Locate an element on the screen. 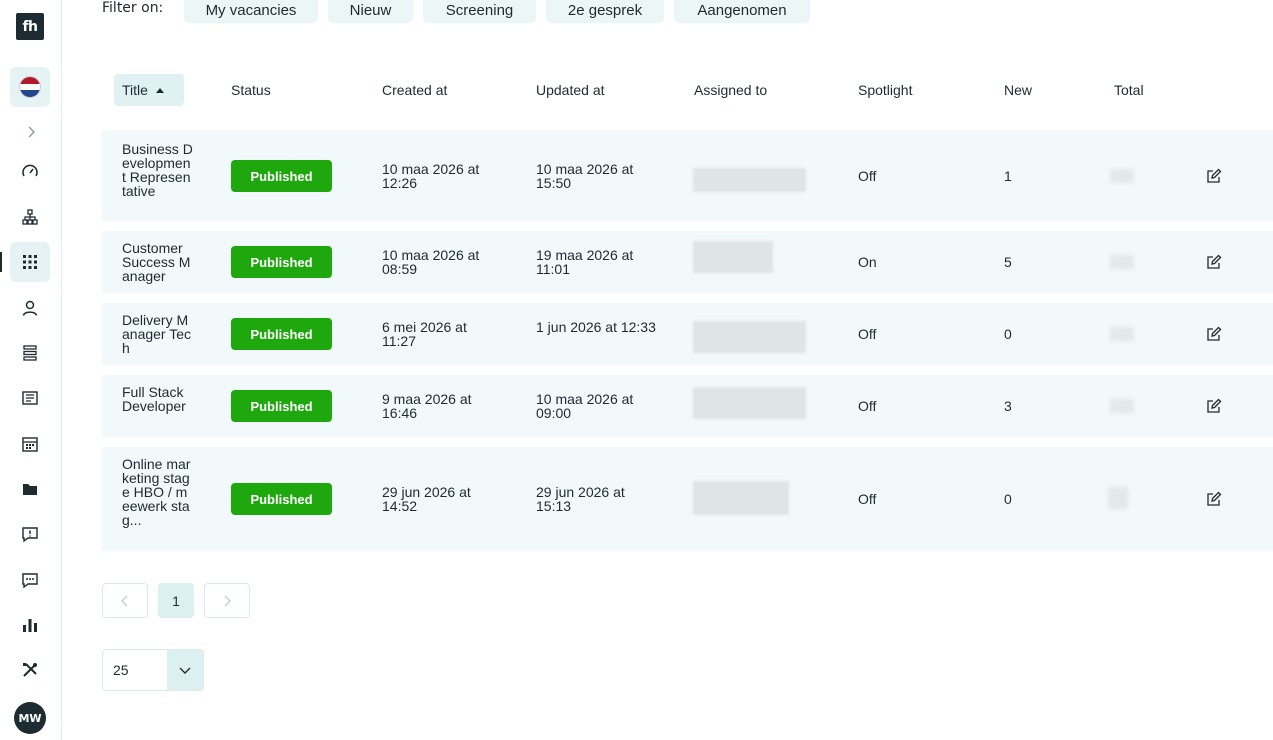  folder-icon is located at coordinates (30, 489).